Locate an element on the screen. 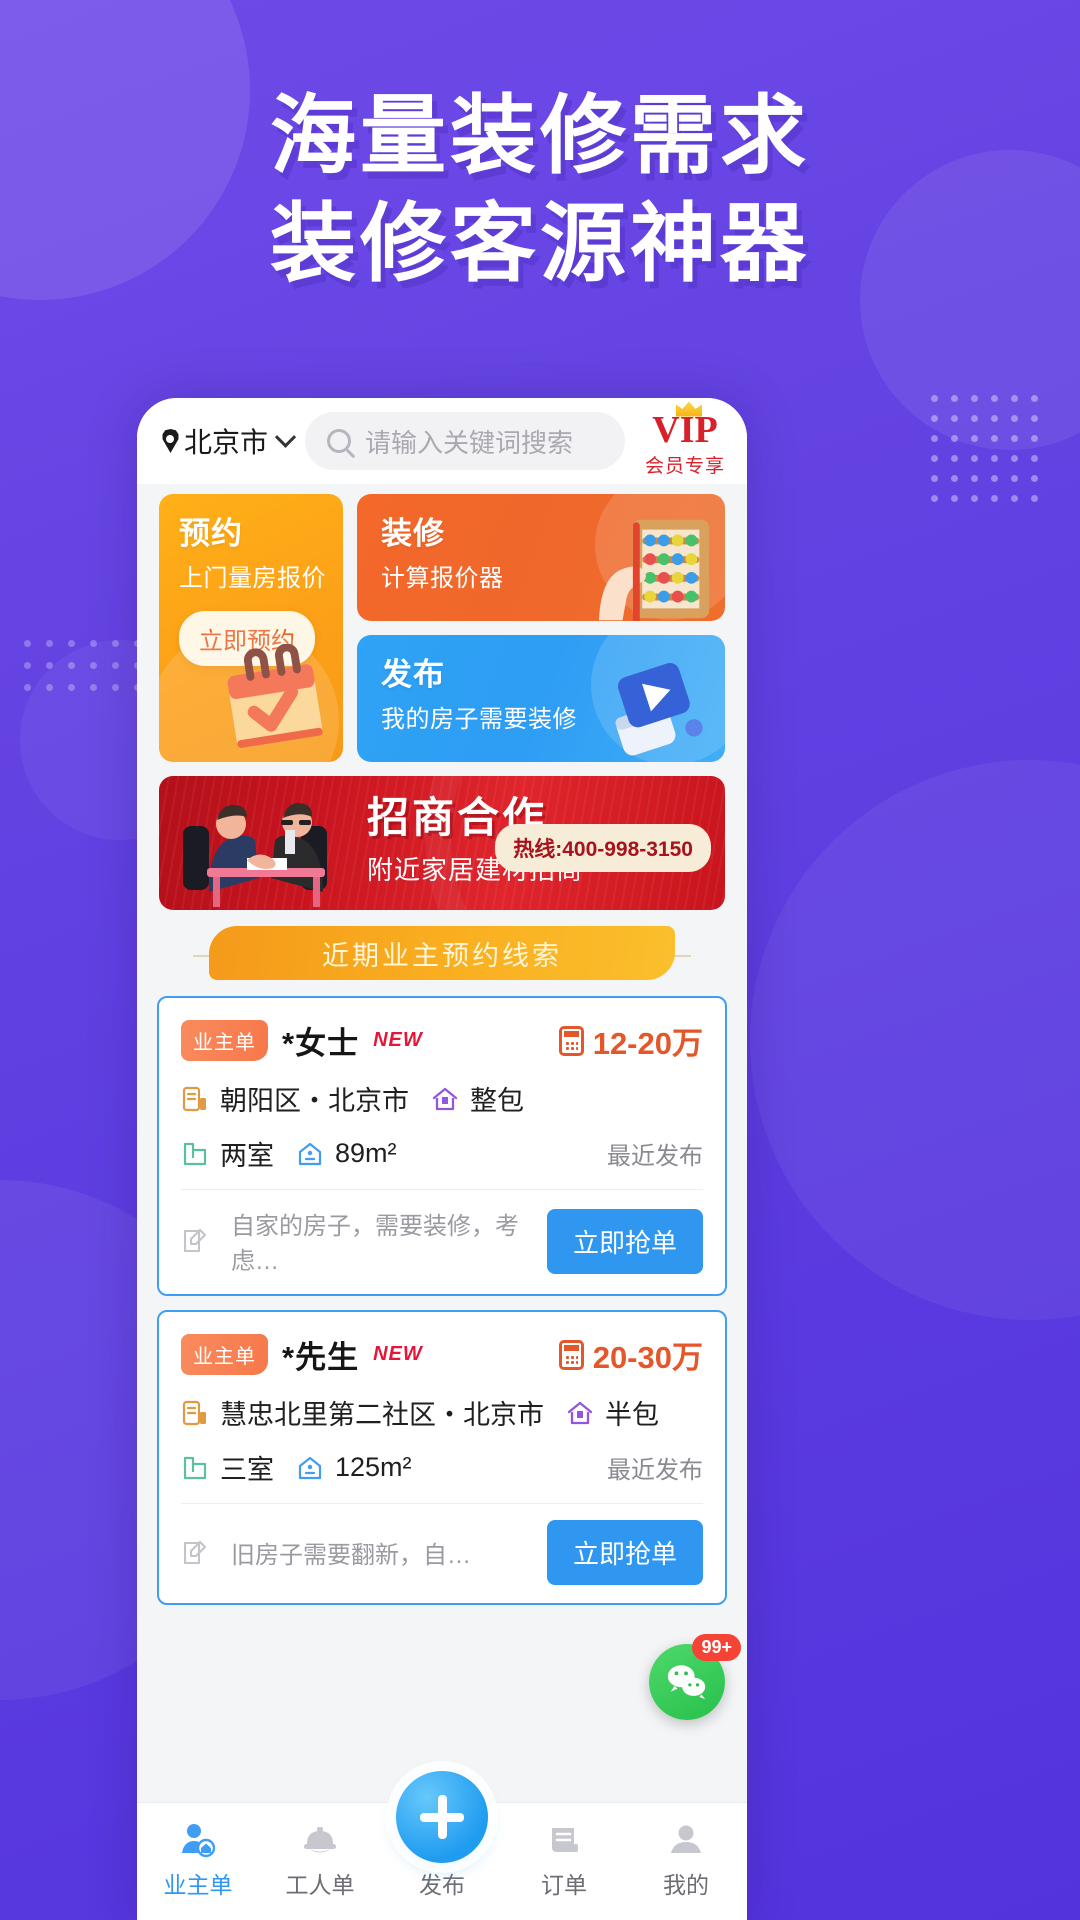 The image size is (1080, 1920). appointment-subtitle: 上门量房报价 is located at coordinates (252, 578).